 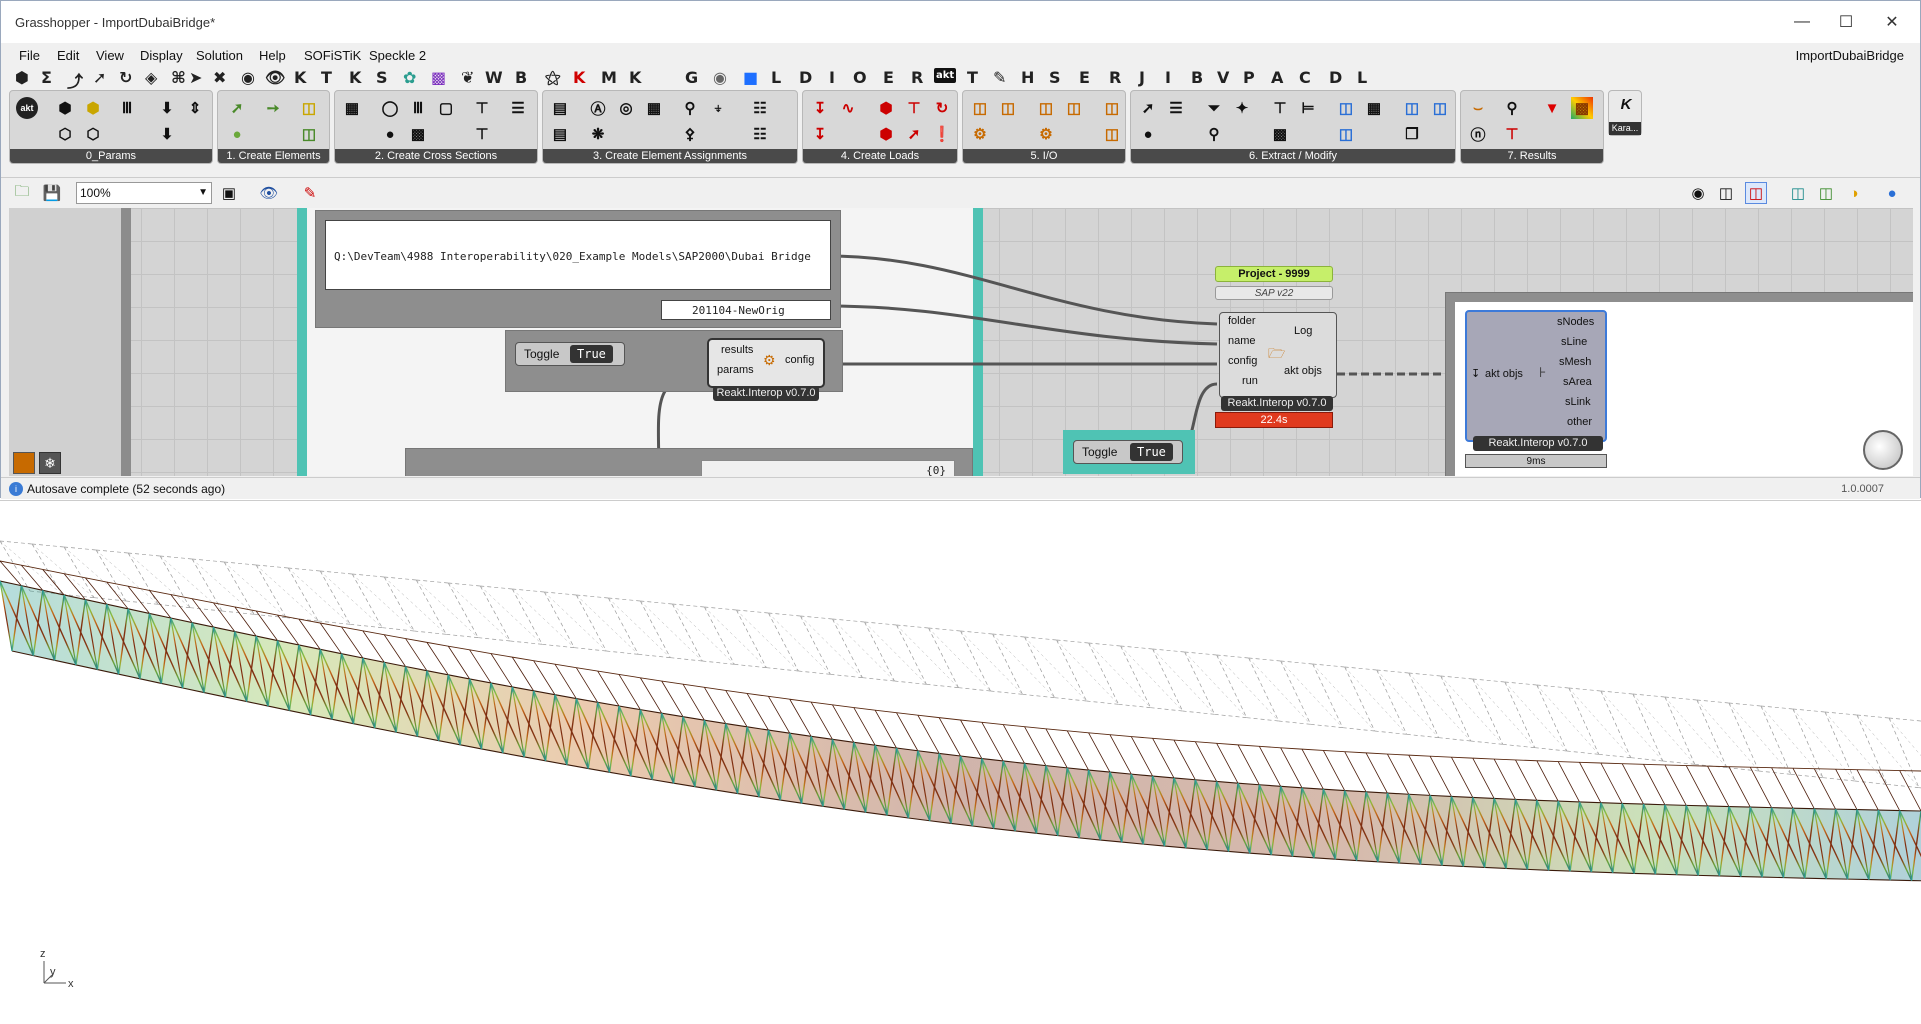 I want to click on import-component: folder name config run Log akt objs 🗁, so click(x=1278, y=355).